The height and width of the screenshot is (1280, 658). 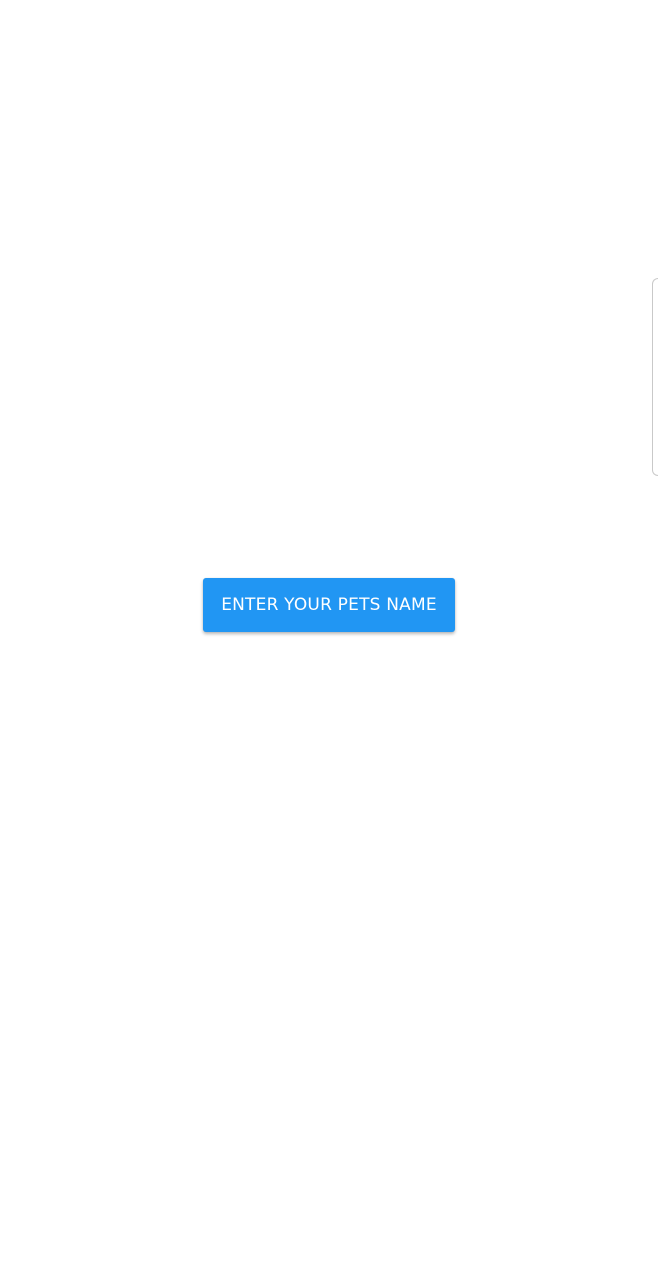 I want to click on edge-panel-handle-icon, so click(x=655, y=377).